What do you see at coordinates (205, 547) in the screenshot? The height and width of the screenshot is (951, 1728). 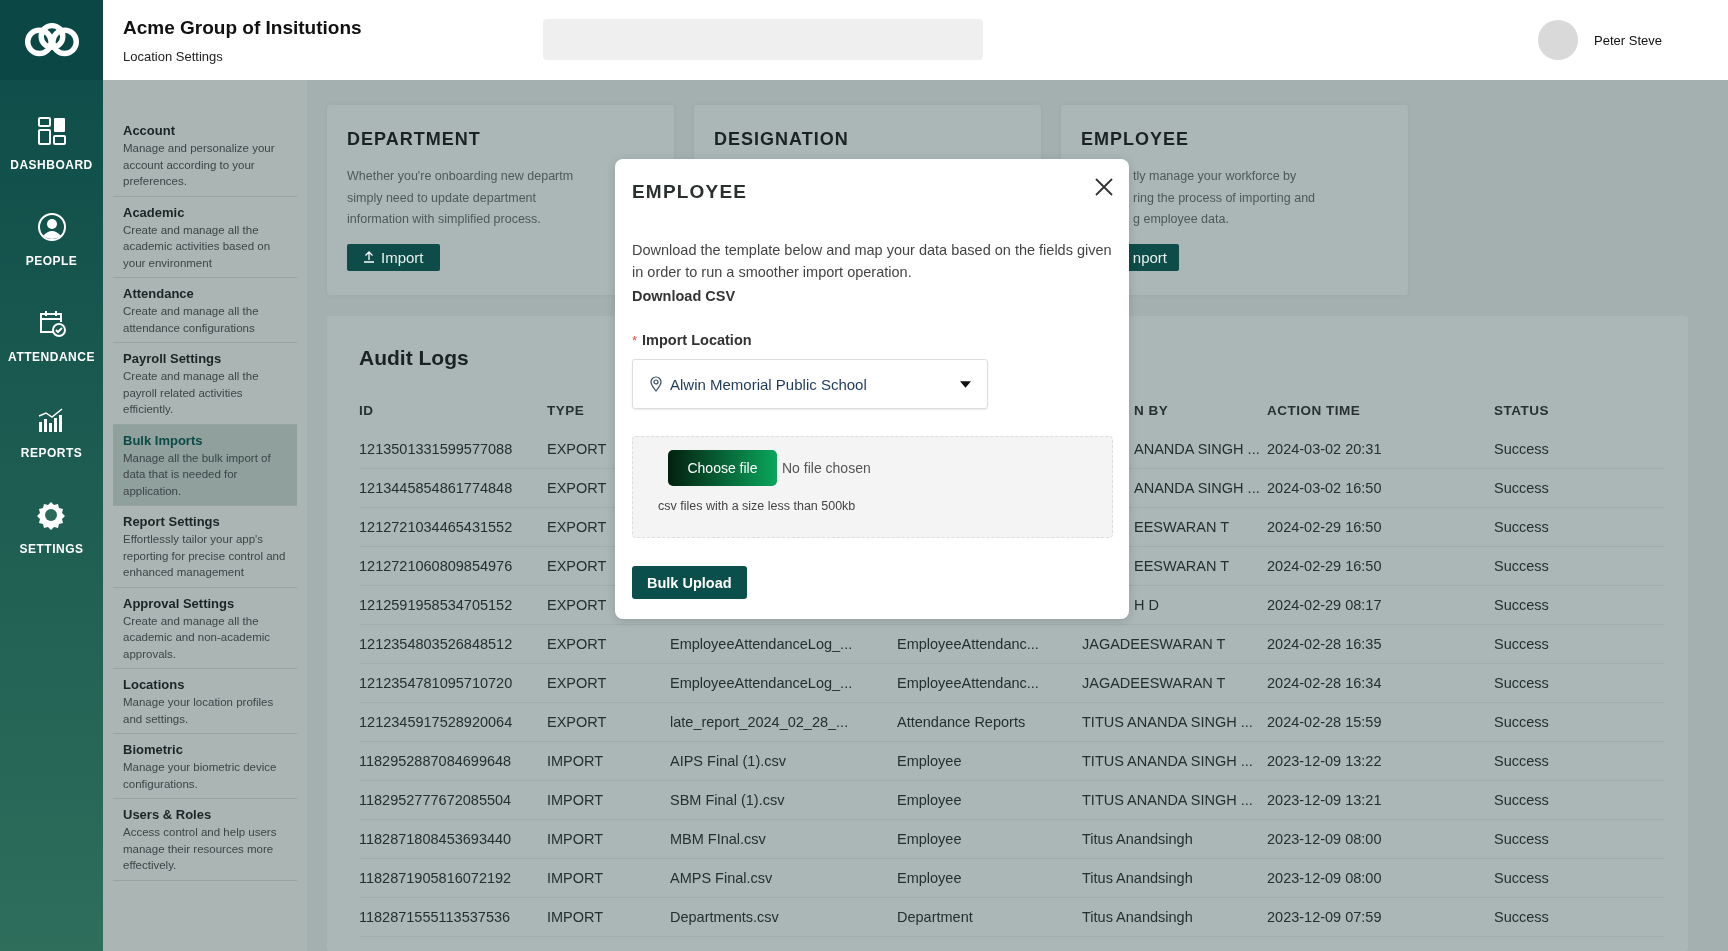 I see `settings-item: Report Settings Effortlessly tailor your app's reporting for precise control and enhanced management` at bounding box center [205, 547].